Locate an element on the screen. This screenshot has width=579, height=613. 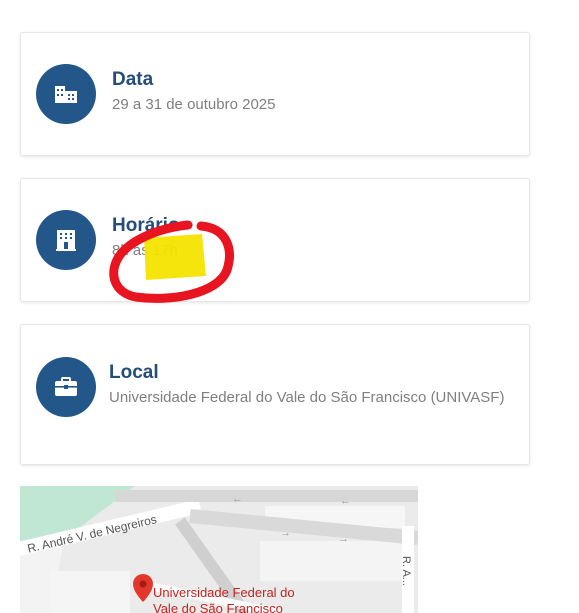
location-title: Local is located at coordinates (134, 372).